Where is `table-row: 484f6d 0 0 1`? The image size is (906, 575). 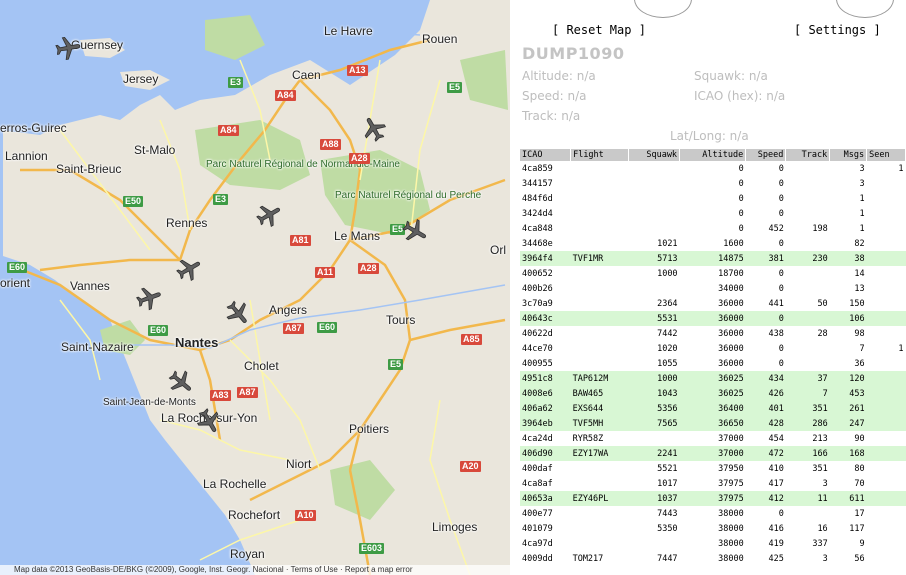 table-row: 484f6d 0 0 1 is located at coordinates (713, 198).